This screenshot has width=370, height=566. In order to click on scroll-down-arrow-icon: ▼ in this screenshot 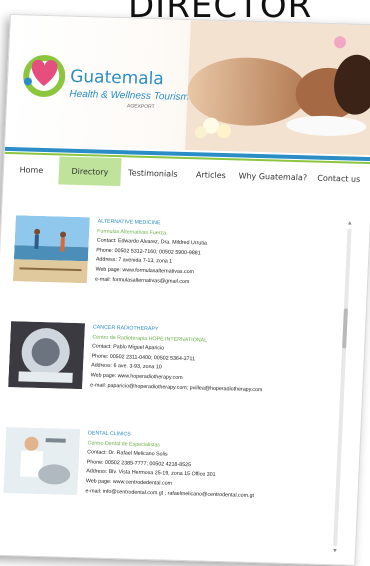, I will do `click(335, 551)`.